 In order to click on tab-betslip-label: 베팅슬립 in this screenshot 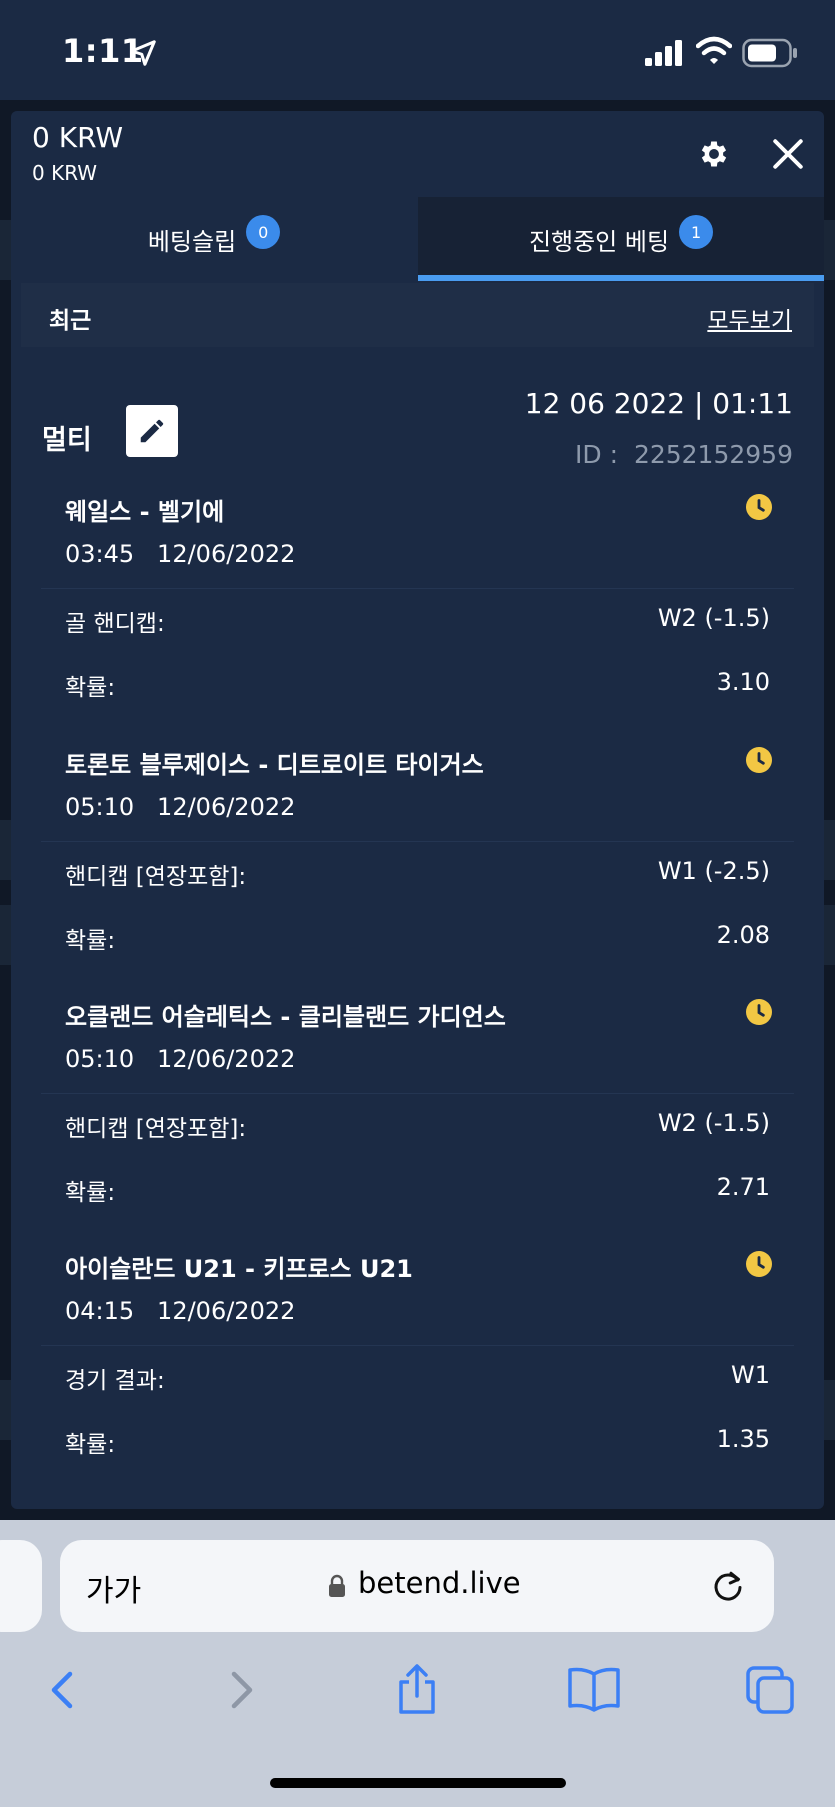, I will do `click(192, 241)`.